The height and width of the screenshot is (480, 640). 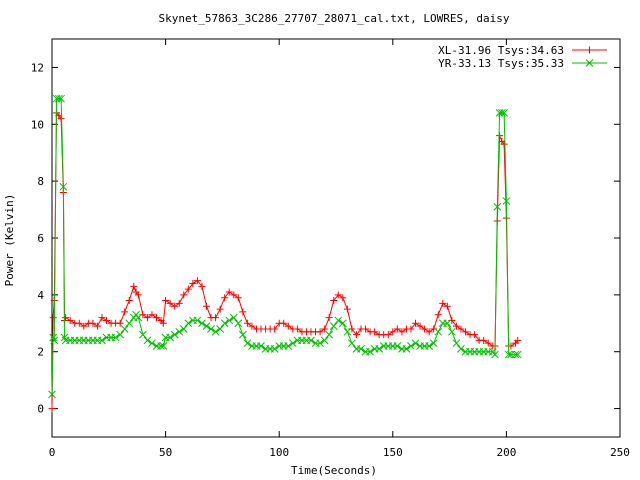 What do you see at coordinates (40, 295) in the screenshot?
I see `y-tick-label: 4` at bounding box center [40, 295].